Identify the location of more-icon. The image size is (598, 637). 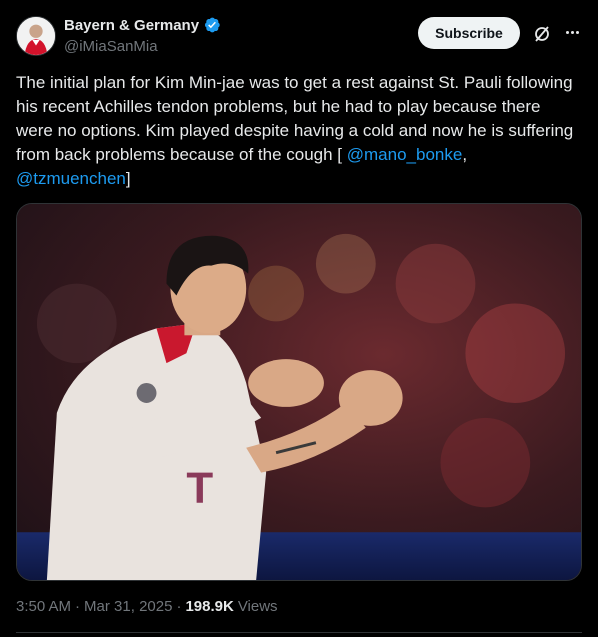
(572, 32).